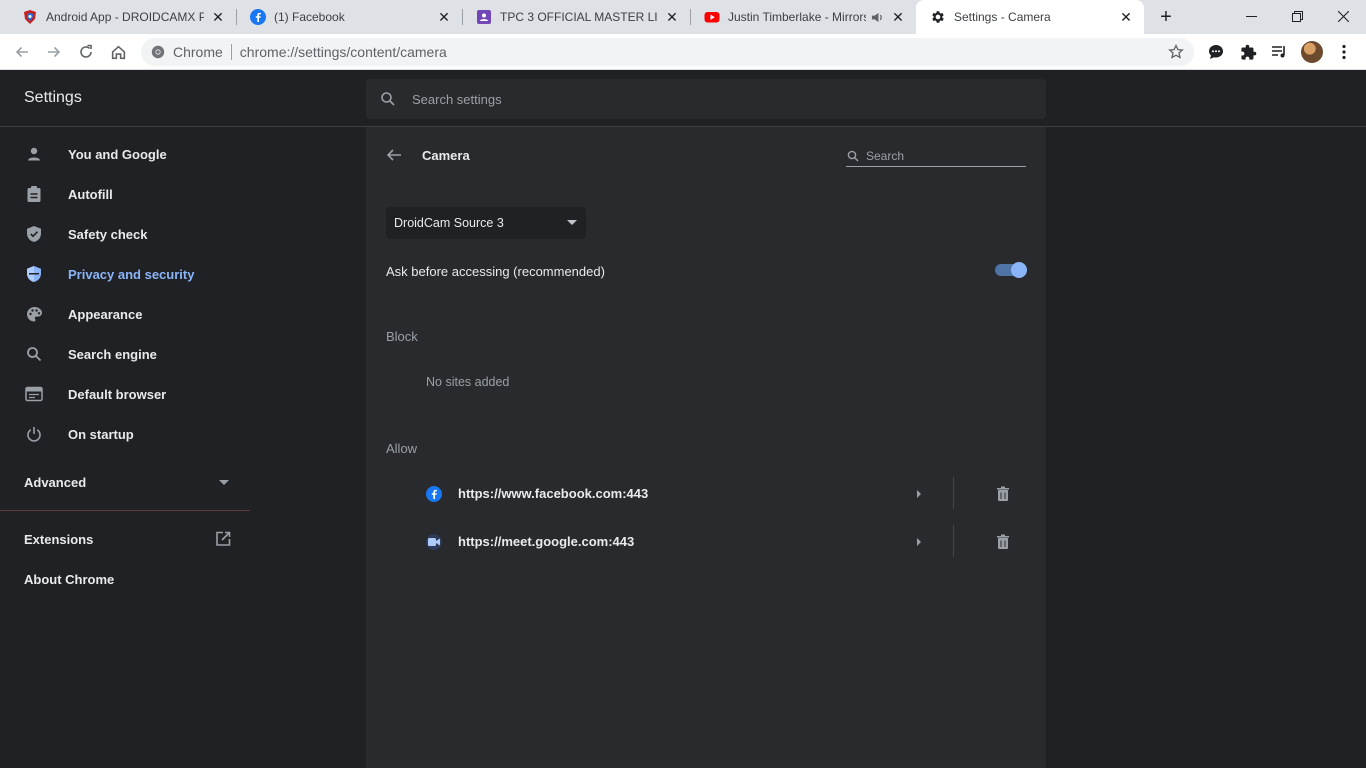 This screenshot has width=1366, height=768. What do you see at coordinates (1297, 16) in the screenshot?
I see `restore-button` at bounding box center [1297, 16].